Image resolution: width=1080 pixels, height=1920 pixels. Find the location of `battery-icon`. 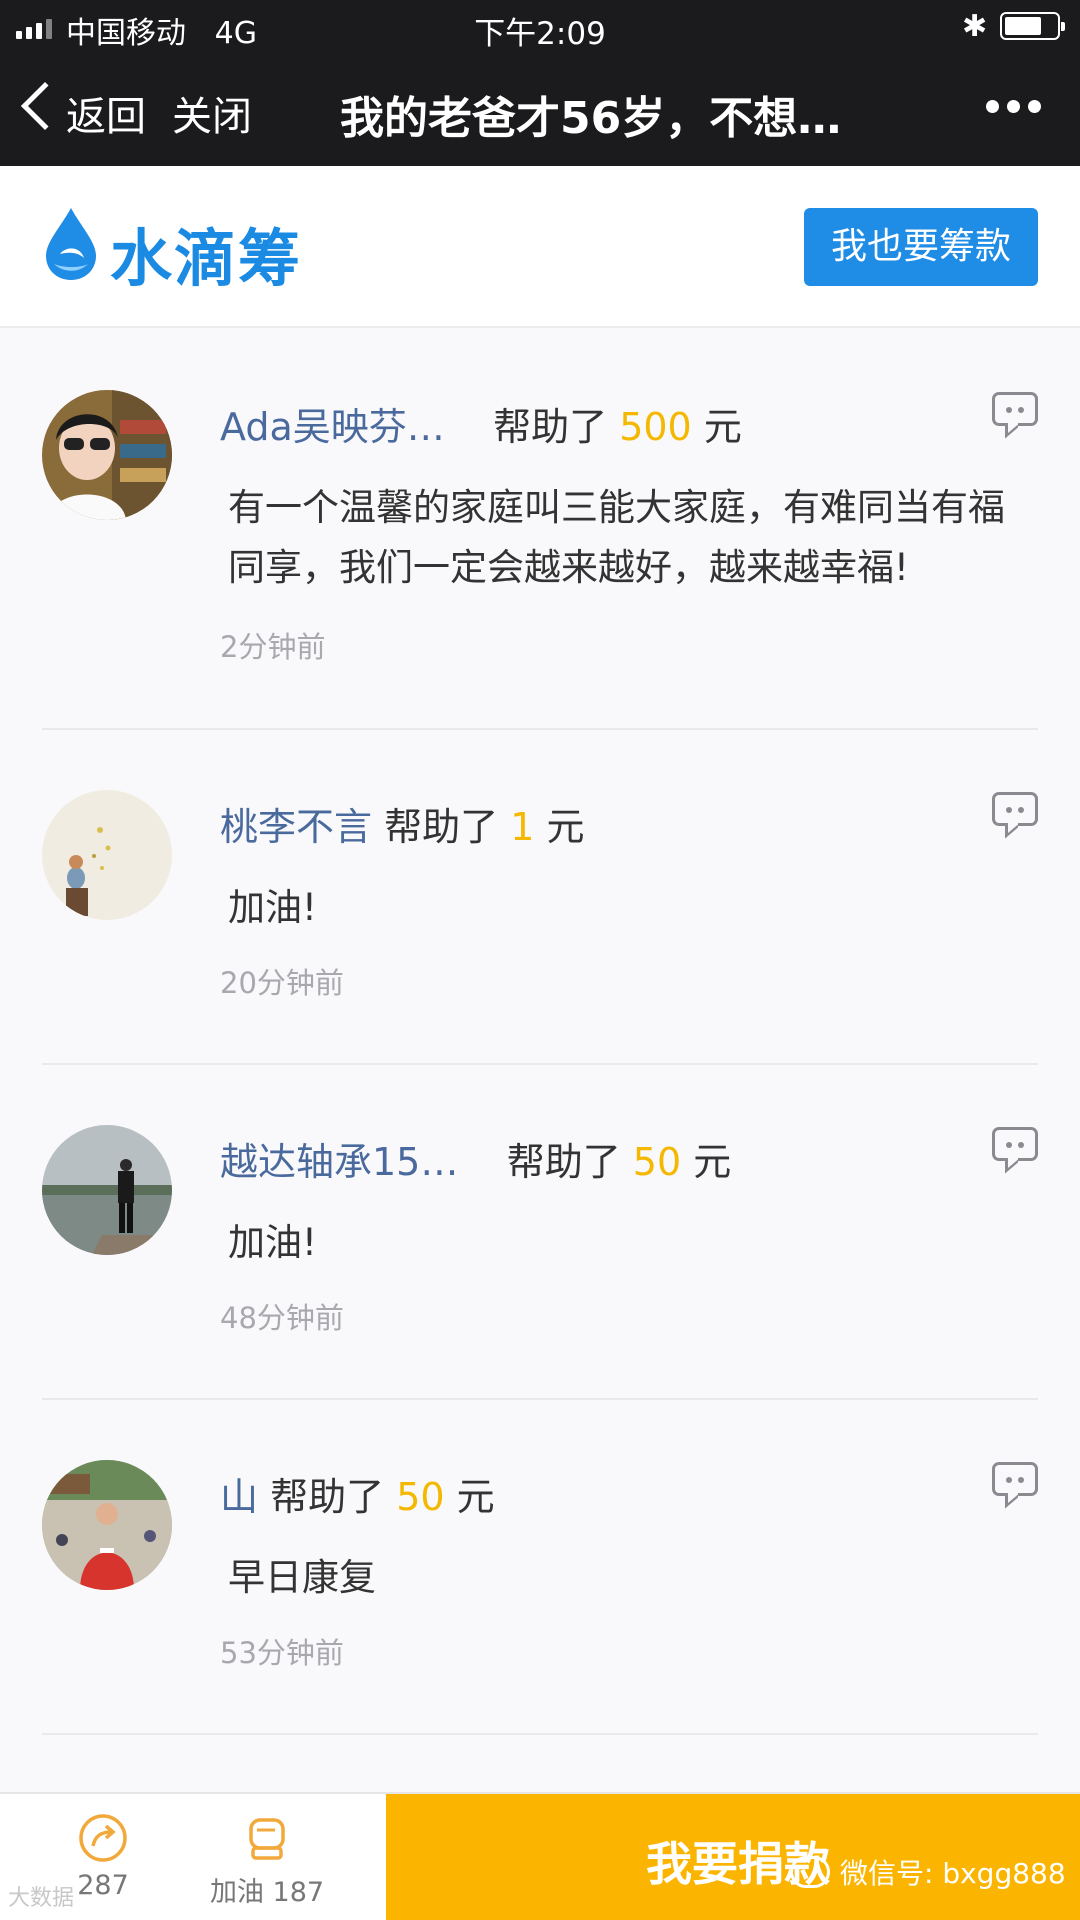

battery-icon is located at coordinates (1032, 26).